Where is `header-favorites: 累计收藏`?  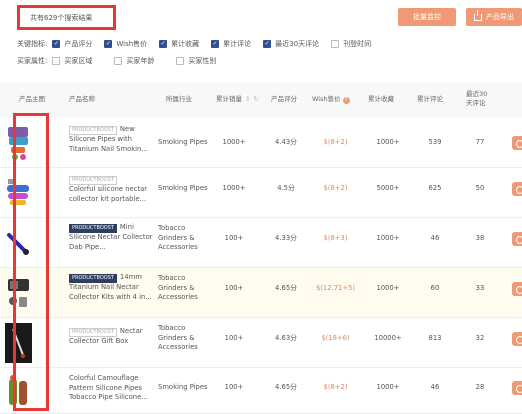 header-favorites: 累计收藏 is located at coordinates (381, 99).